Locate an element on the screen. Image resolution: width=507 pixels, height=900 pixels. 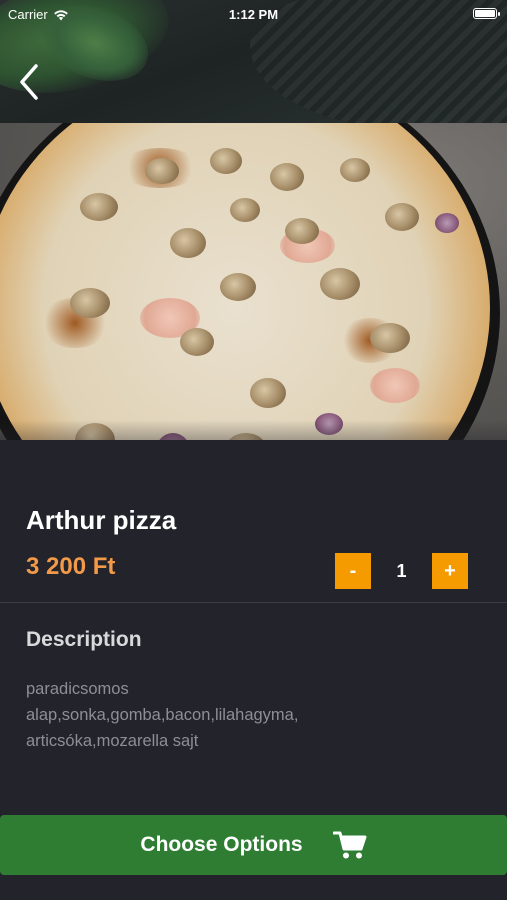
choose-options-button: Choose Options is located at coordinates (253, 845).